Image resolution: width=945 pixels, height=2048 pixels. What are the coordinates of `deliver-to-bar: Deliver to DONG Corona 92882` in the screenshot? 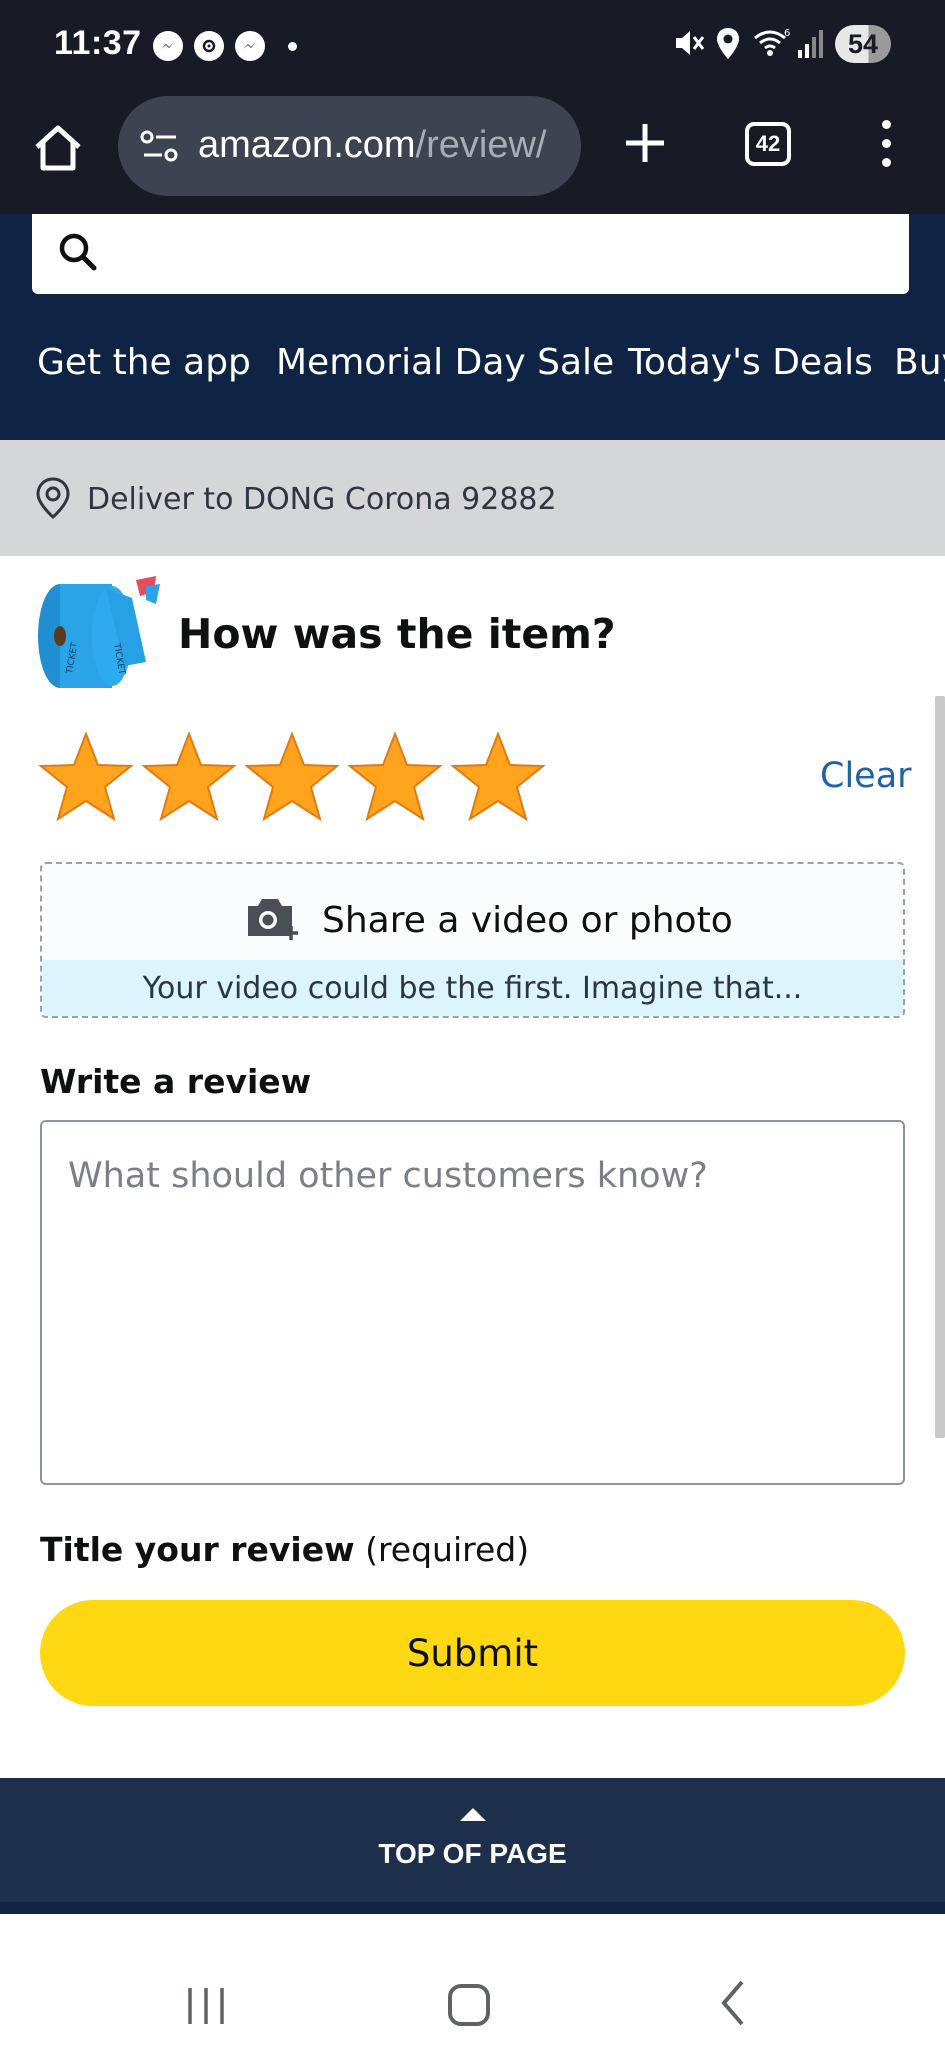 It's located at (472, 498).